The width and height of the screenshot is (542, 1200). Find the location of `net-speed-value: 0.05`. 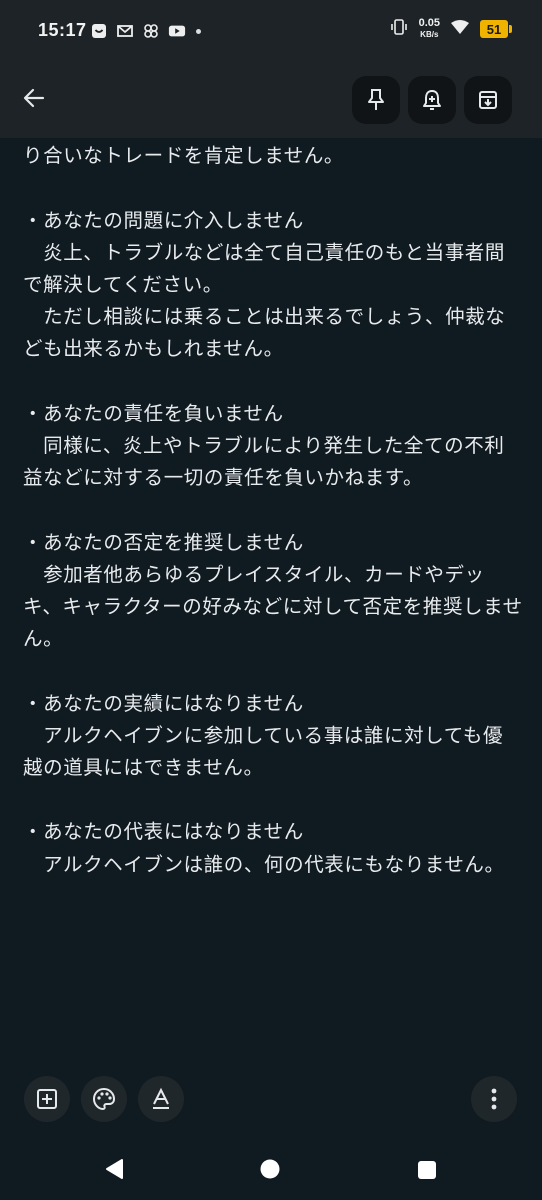

net-speed-value: 0.05 is located at coordinates (429, 23).